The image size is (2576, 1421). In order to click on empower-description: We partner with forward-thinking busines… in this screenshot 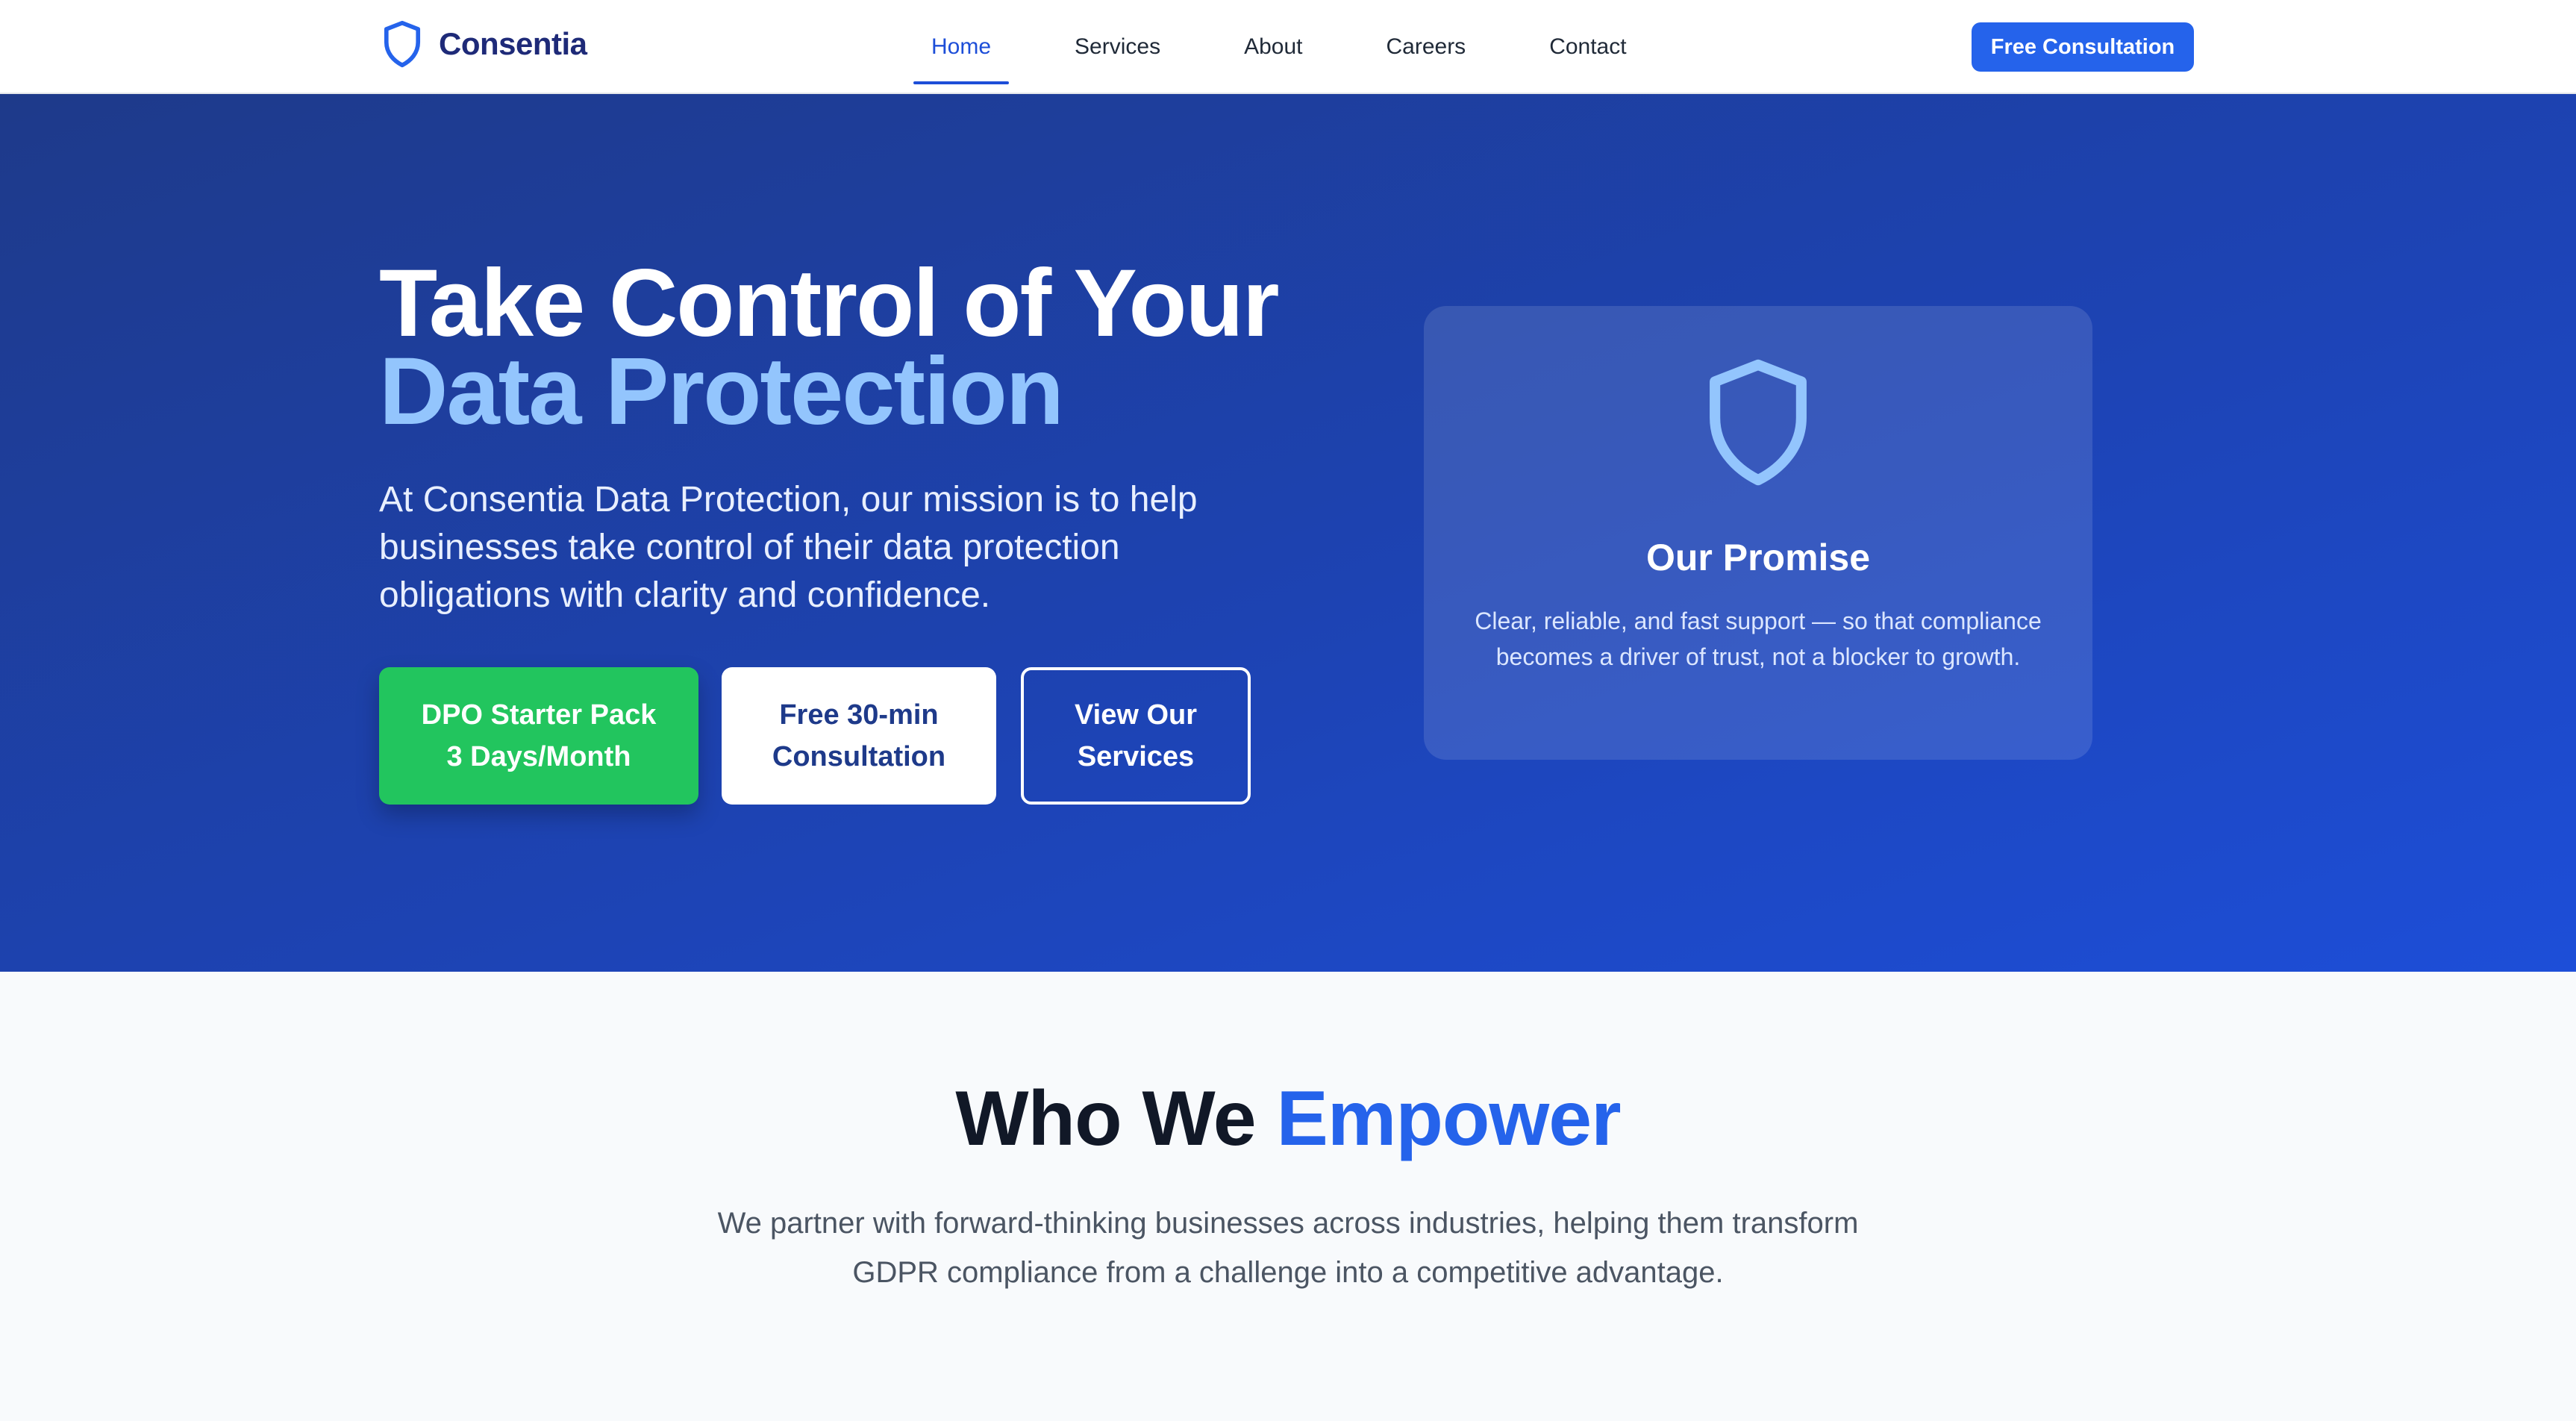, I will do `click(1288, 1248)`.